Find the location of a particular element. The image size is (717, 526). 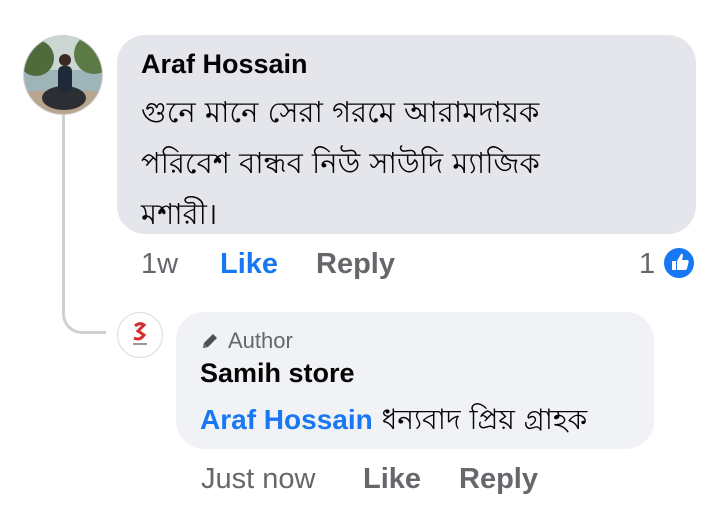

comment-timestamp: 1w is located at coordinates (159, 264).